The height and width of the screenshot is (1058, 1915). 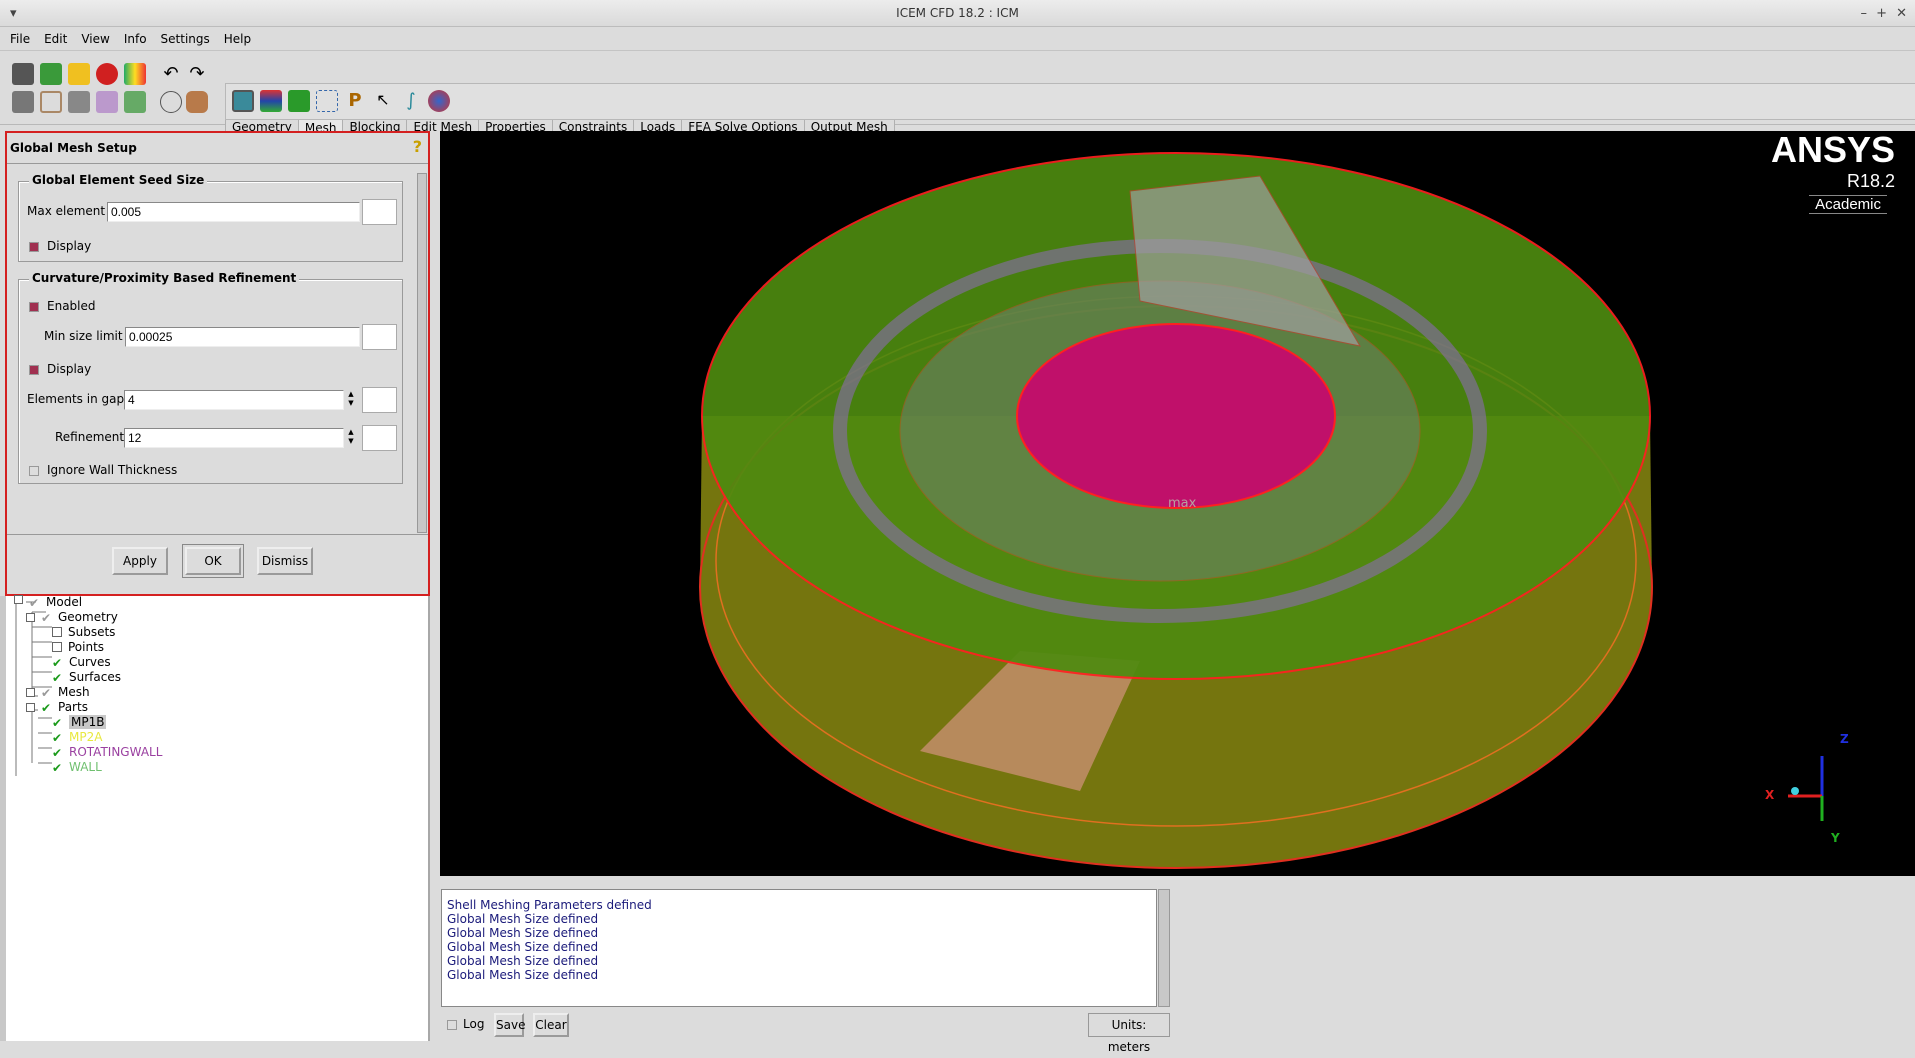 I want to click on surface-mesh-setup-icon, so click(x=299, y=101).